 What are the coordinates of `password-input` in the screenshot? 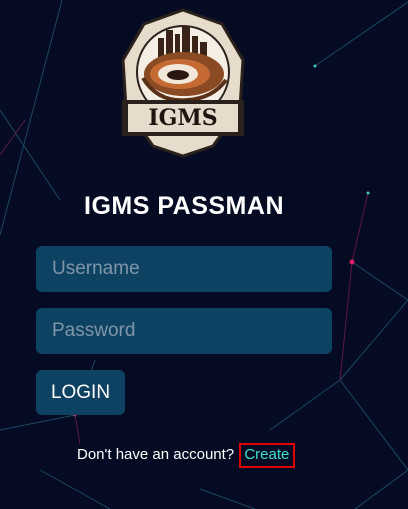 It's located at (184, 331).